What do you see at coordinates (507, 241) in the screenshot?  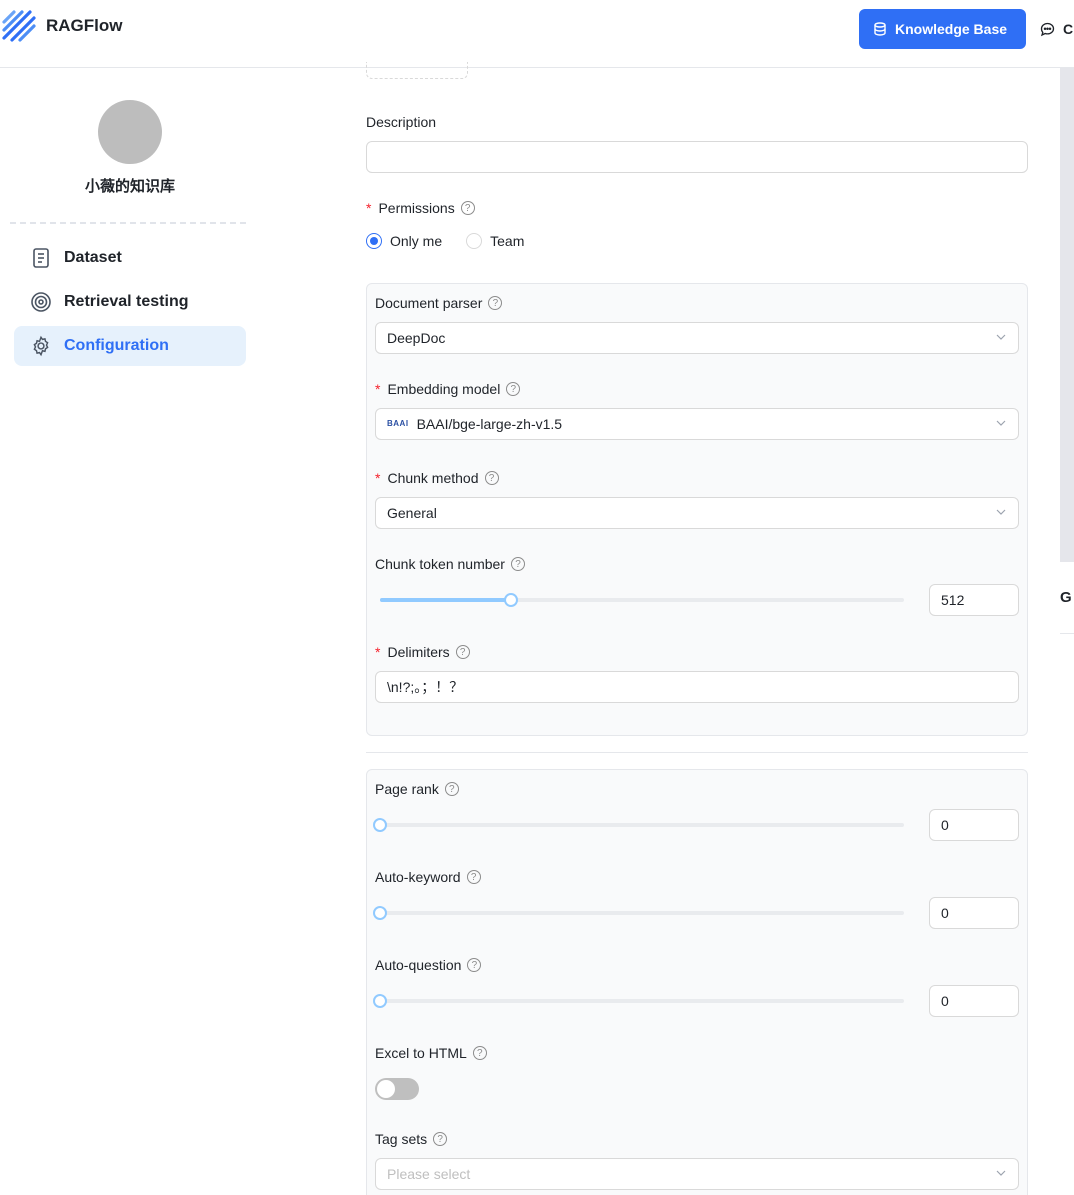 I see `radio-team-label: Team` at bounding box center [507, 241].